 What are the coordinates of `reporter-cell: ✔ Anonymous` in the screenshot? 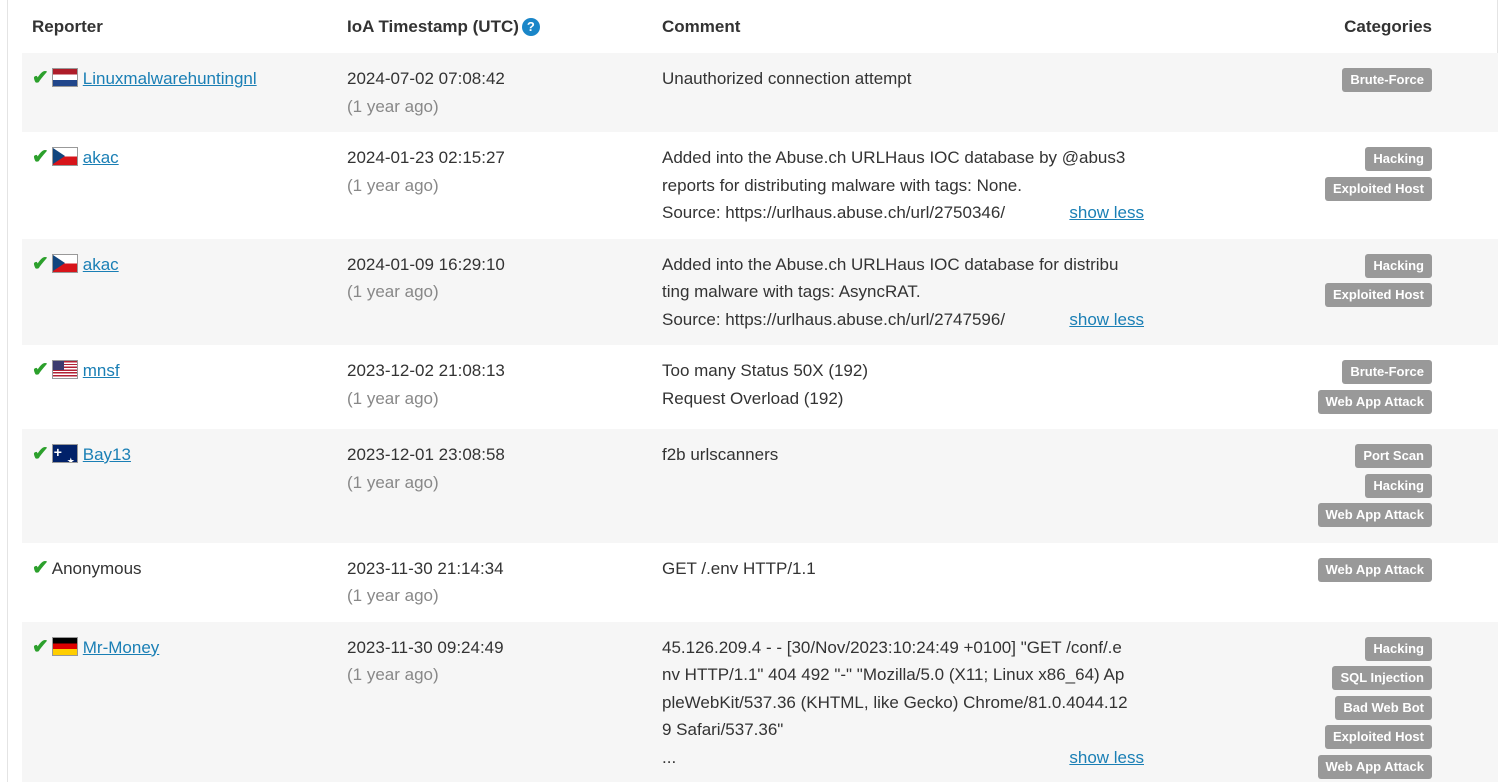 It's located at (179, 582).